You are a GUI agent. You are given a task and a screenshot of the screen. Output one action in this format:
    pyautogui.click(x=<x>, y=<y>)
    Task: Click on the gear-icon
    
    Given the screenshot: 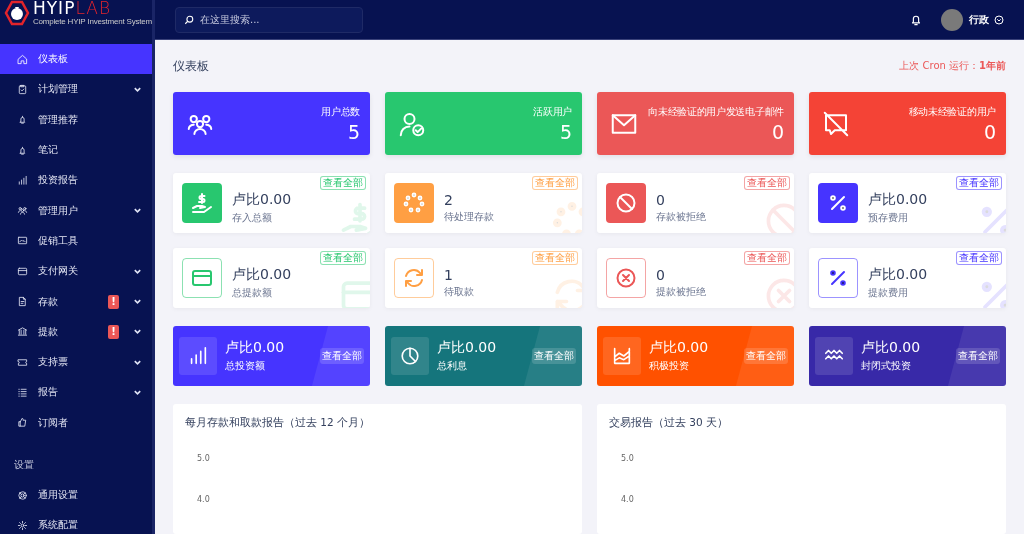 What is the action you would take?
    pyautogui.click(x=22, y=525)
    